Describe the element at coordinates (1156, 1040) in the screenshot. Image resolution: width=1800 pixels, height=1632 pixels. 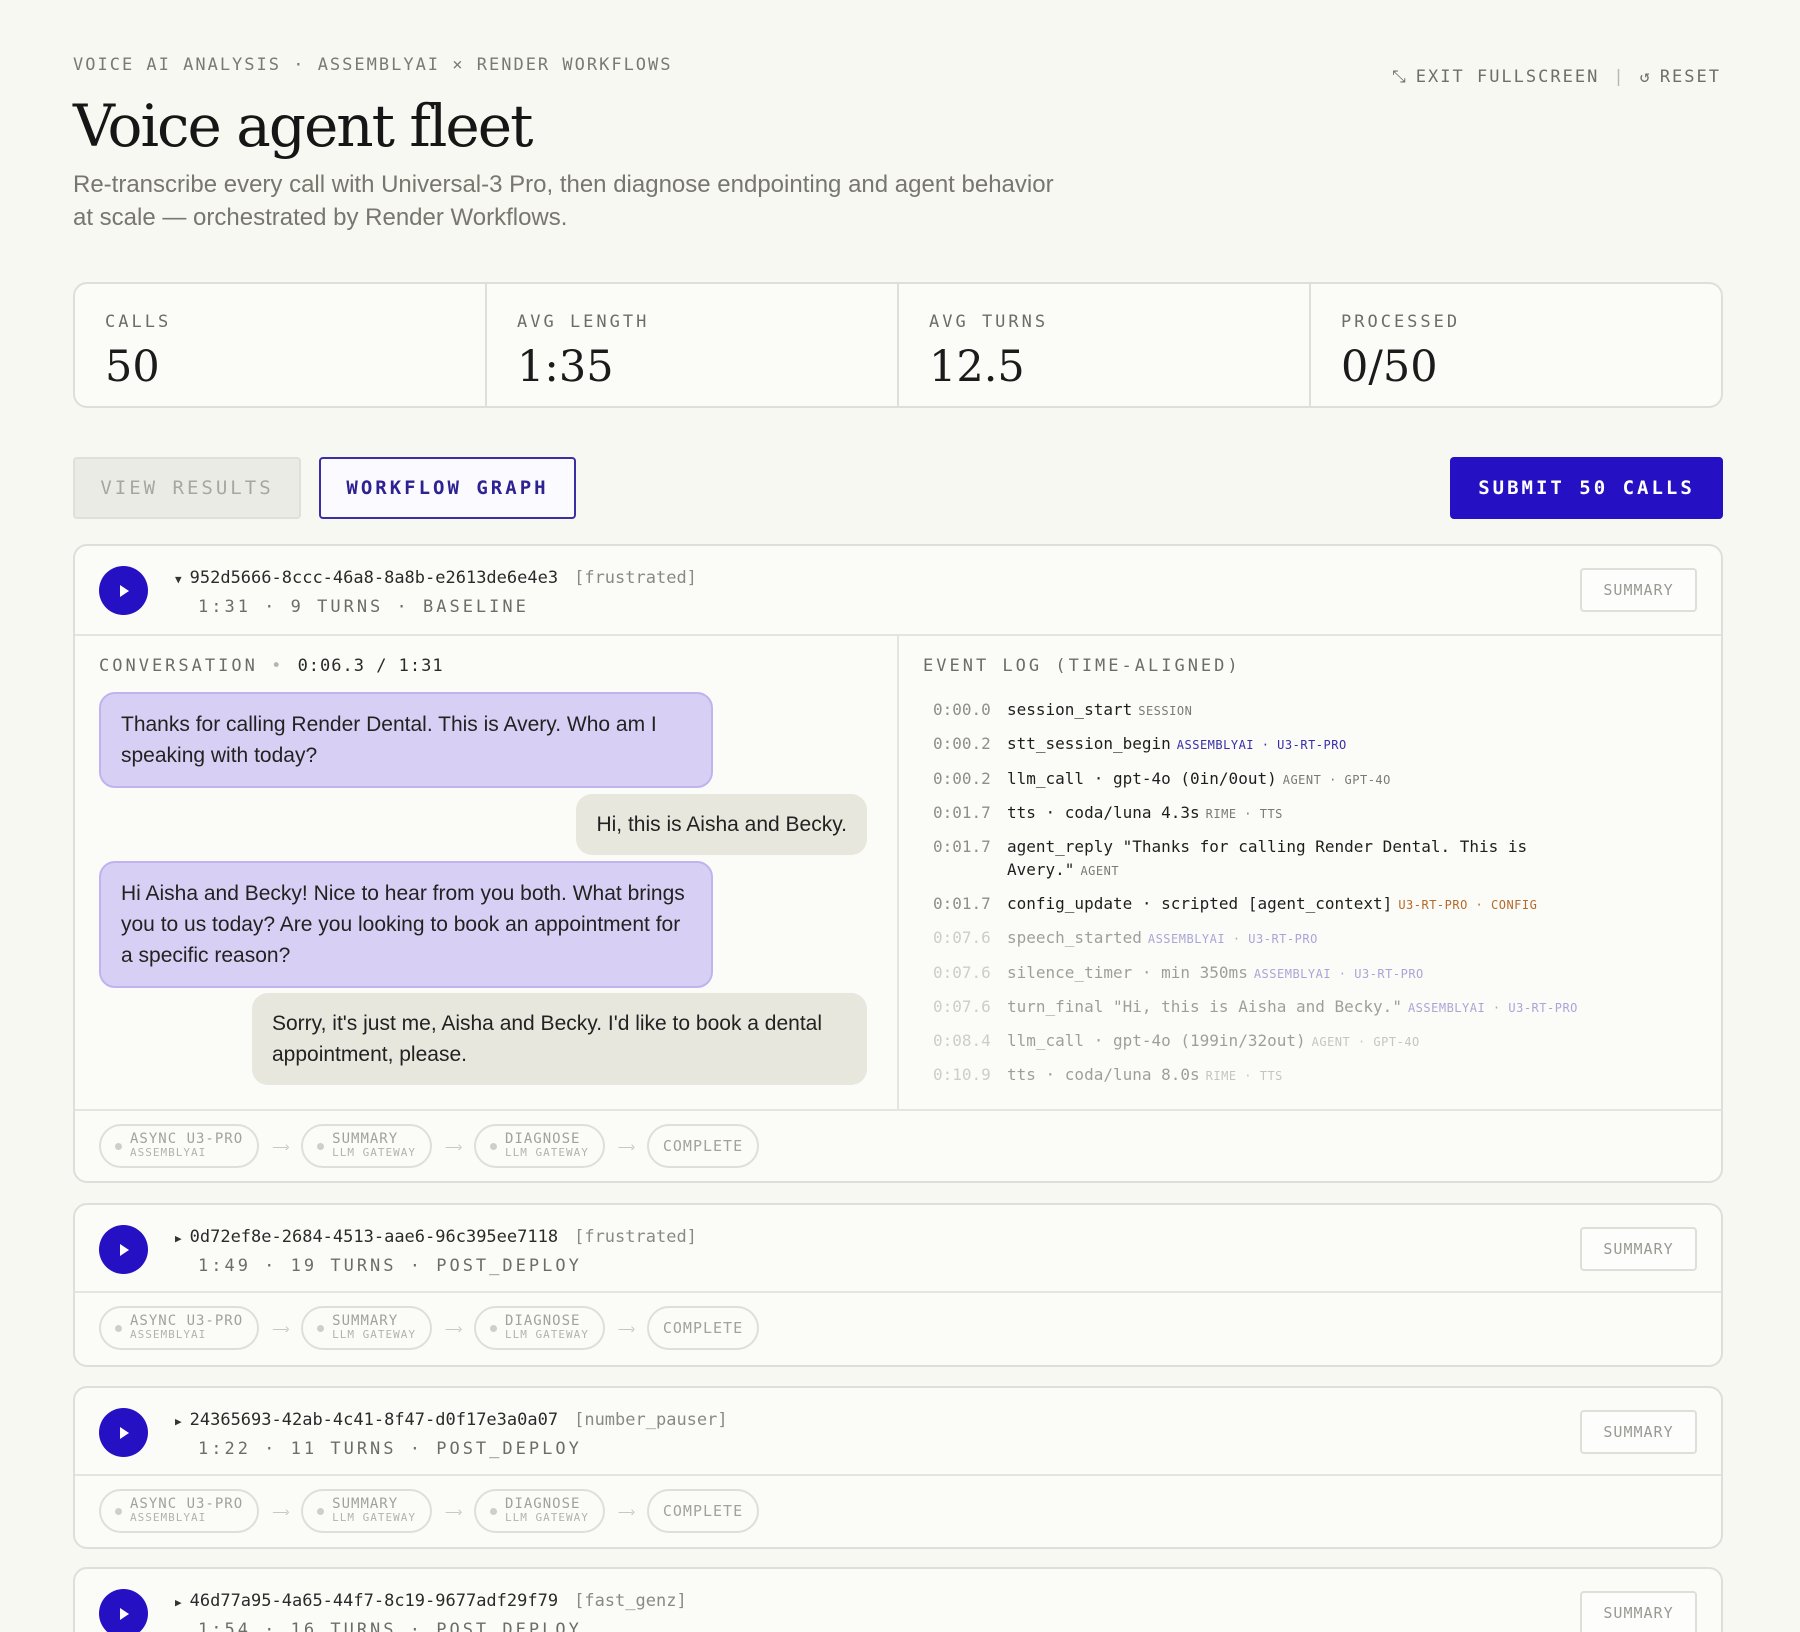
I see `event-name: llm_call · gpt-4o (199in/32out)` at that location.